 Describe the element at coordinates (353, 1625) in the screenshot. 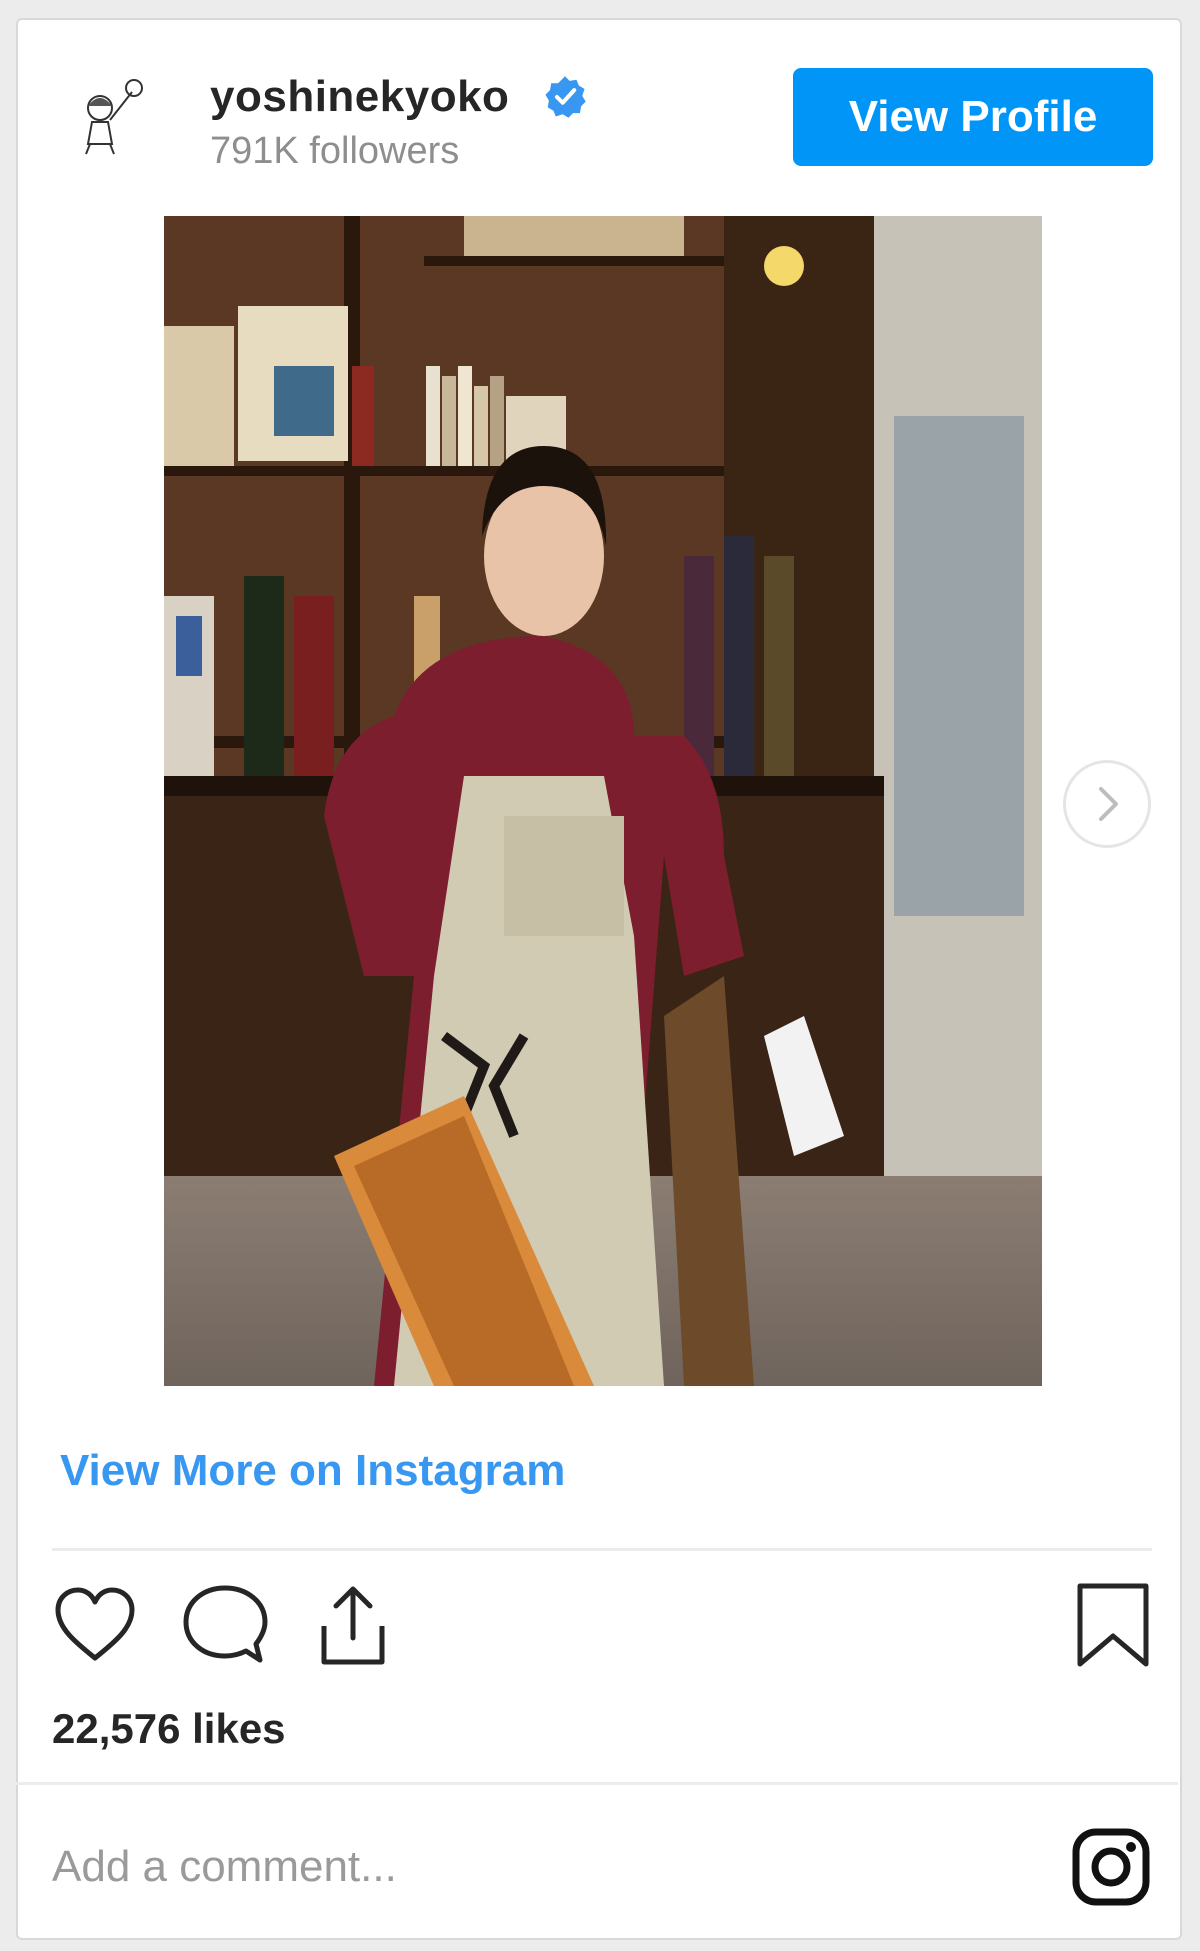

I see `share-upload-icon` at that location.